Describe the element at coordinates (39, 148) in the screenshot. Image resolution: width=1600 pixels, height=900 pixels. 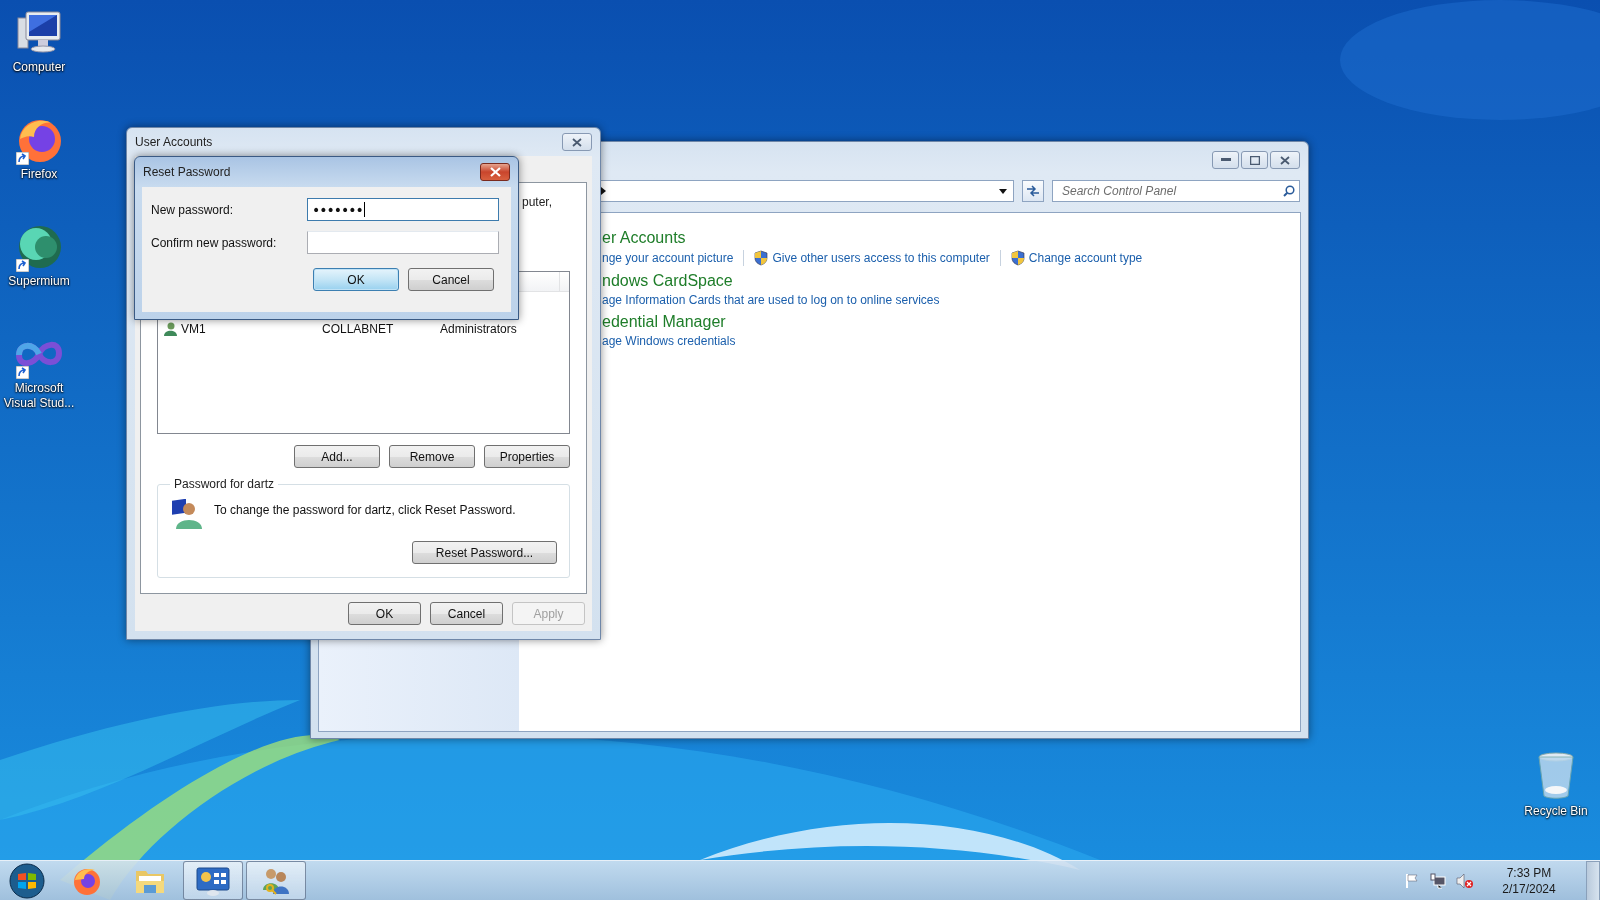
I see `desktop-shortcut: Firefox` at that location.